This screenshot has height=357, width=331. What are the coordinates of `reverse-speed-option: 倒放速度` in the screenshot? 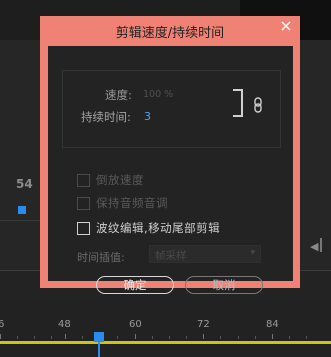 It's located at (110, 180).